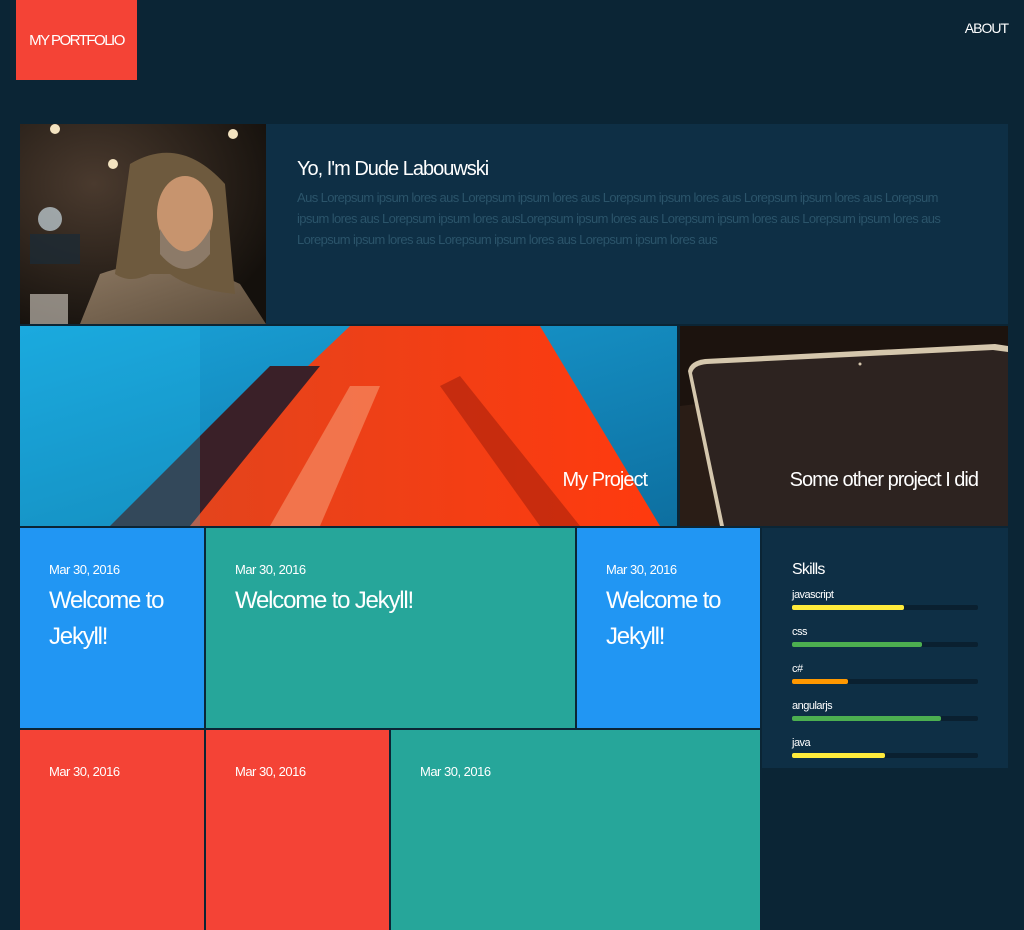 This screenshot has width=1024, height=930. I want to click on skill-name: javascript, so click(813, 595).